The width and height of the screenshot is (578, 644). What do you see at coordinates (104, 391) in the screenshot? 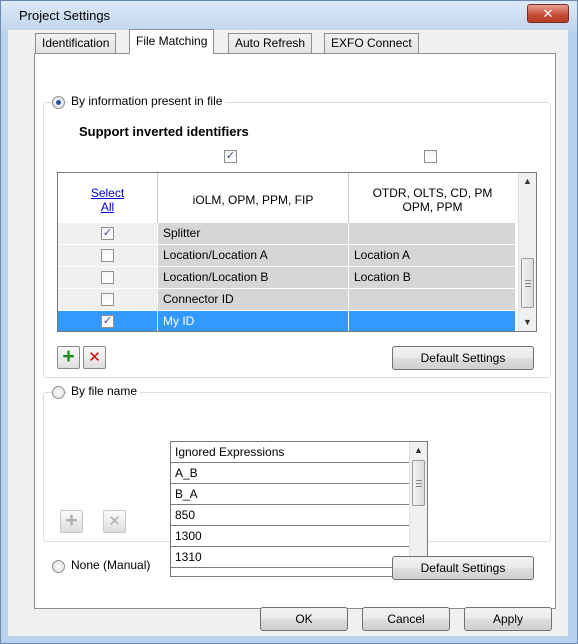
I see `by-file-name-label: By file name` at bounding box center [104, 391].